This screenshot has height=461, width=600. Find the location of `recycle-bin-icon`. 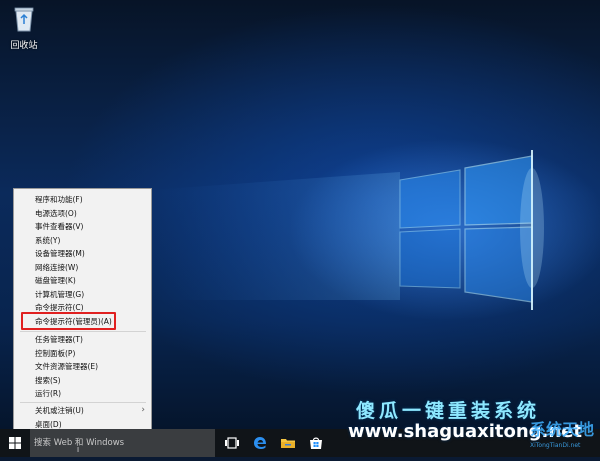

recycle-bin-icon is located at coordinates (24, 19).